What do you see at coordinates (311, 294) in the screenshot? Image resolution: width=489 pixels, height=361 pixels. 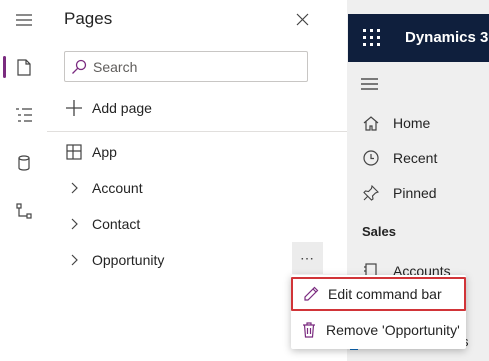 I see `pencil-icon` at bounding box center [311, 294].